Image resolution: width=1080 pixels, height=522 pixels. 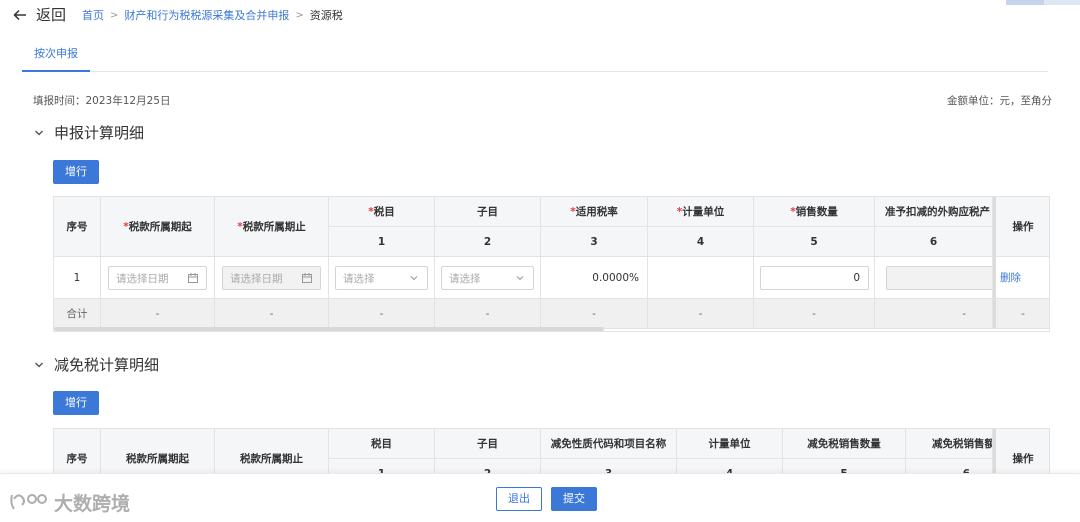 I want to click on breadcrumb-collection: 财产和行为税税源采集及合并申报, so click(x=206, y=15).